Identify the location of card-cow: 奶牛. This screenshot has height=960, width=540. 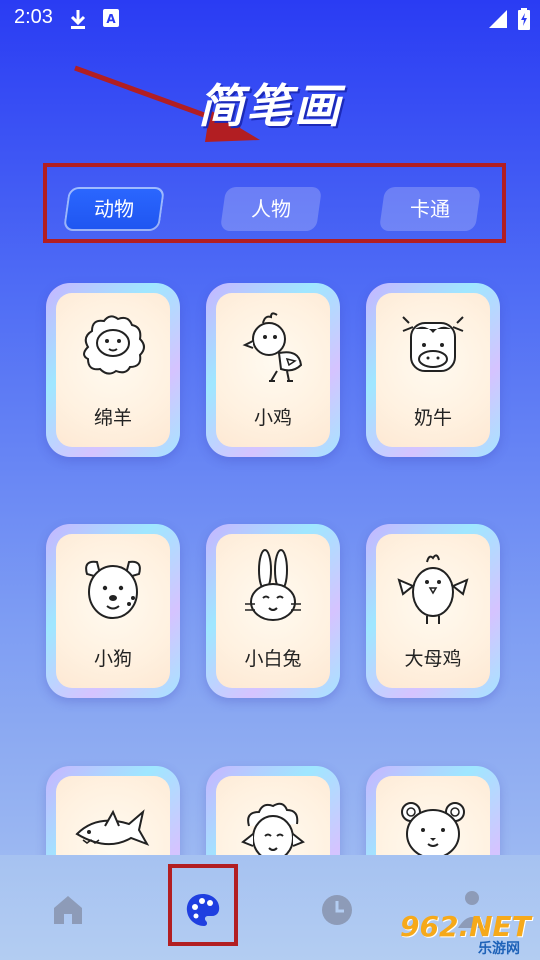
(433, 370).